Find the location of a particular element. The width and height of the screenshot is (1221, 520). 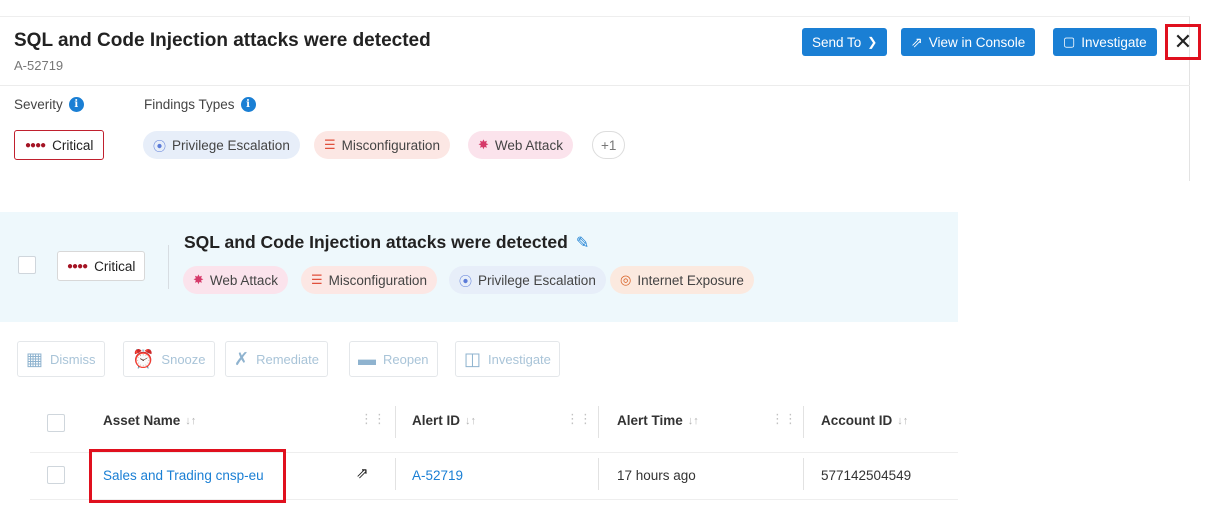

card-chip-label: Web Attack is located at coordinates (243, 280).